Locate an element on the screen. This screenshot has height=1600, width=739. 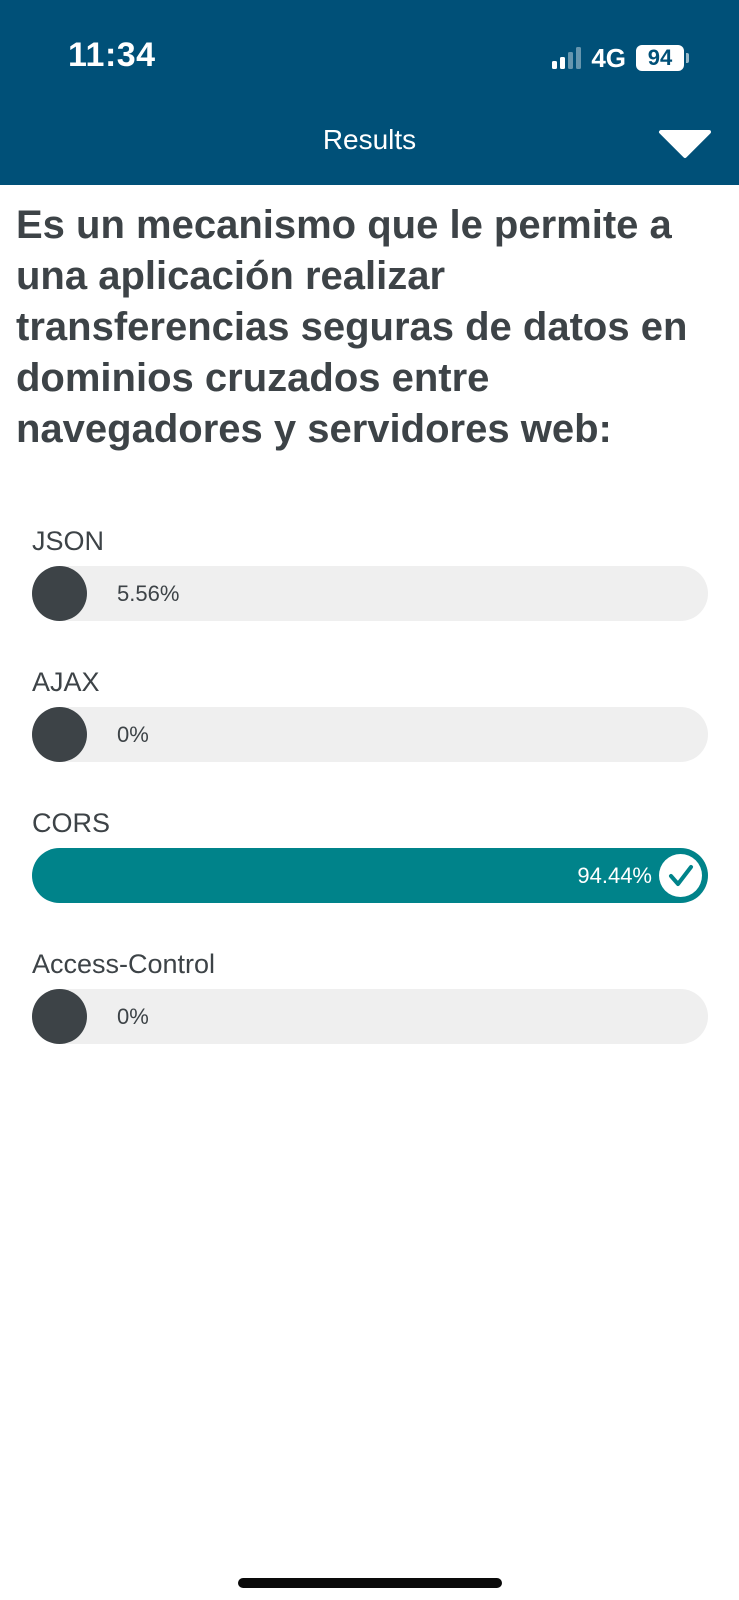
result-bar-track: 5.56% is located at coordinates (370, 593).